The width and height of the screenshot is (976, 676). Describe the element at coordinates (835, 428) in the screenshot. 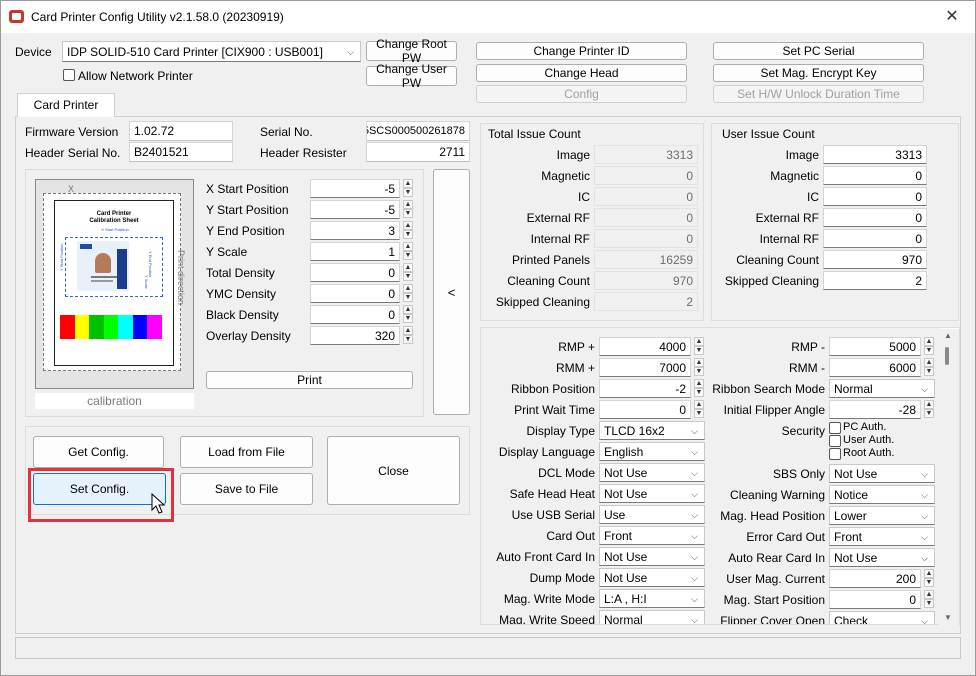

I see `security-pc-auth-checkbox` at that location.